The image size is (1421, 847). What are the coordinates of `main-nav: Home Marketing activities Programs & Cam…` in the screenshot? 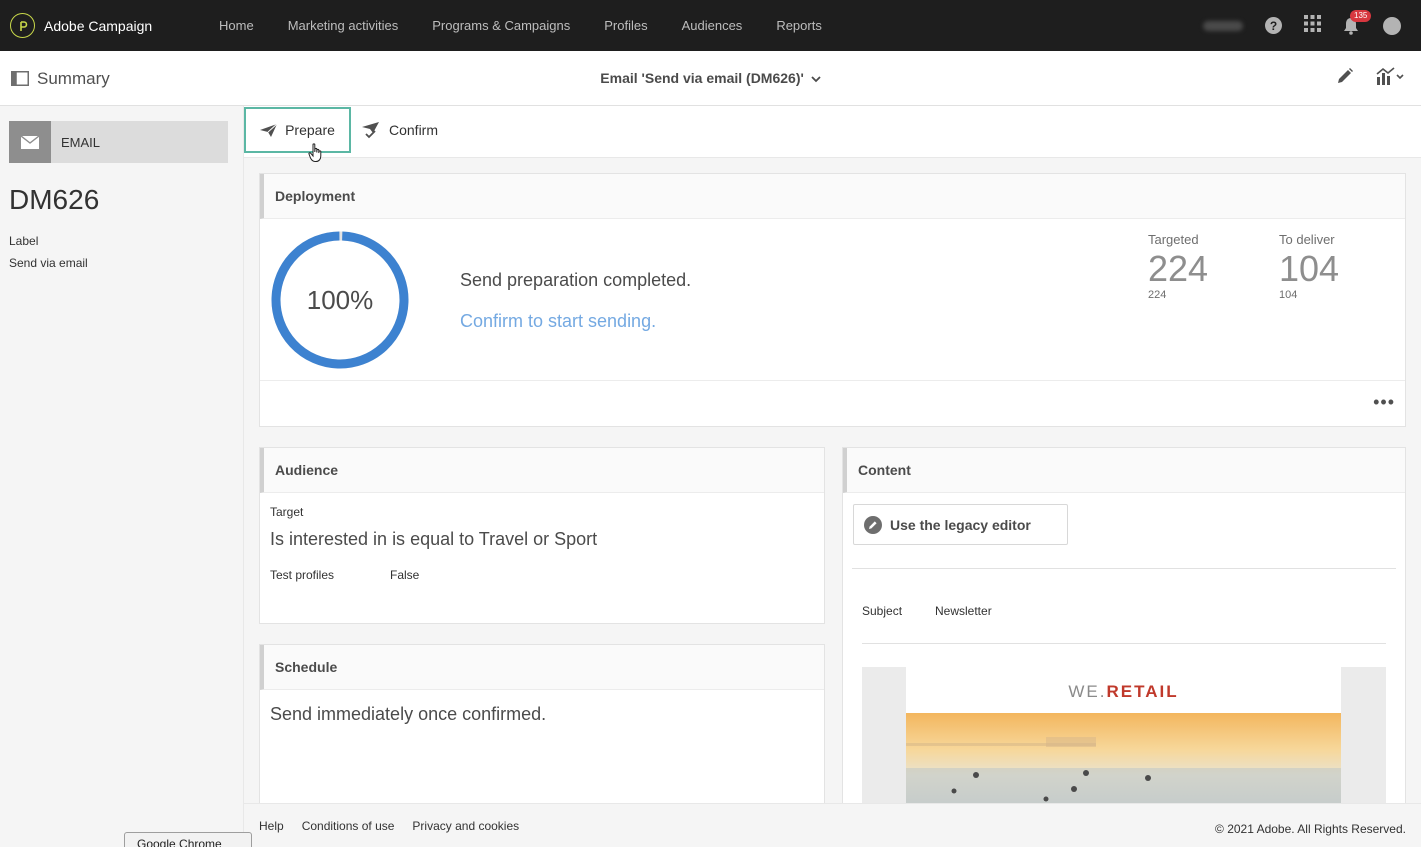 It's located at (520, 25).